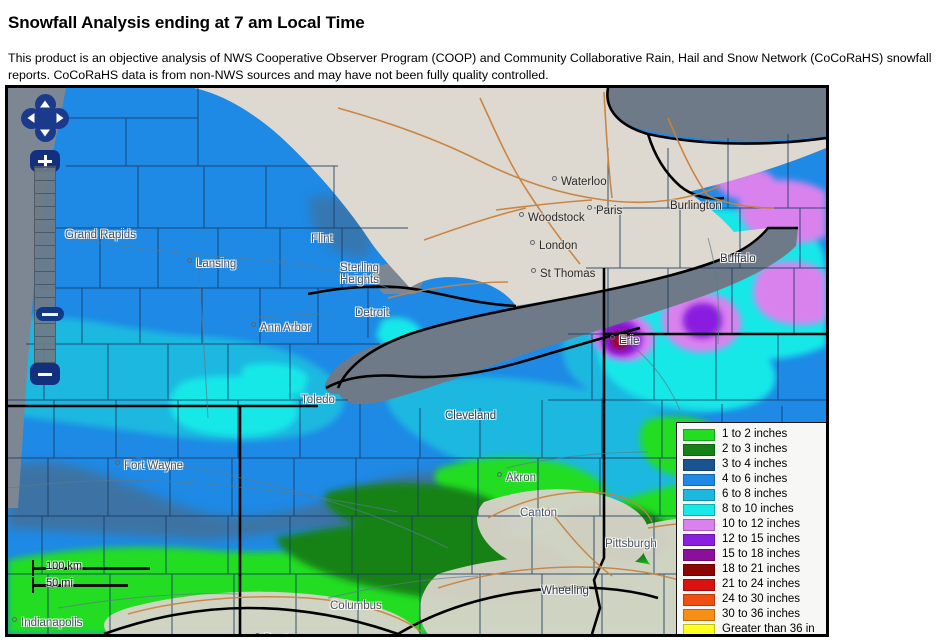 The image size is (947, 642). What do you see at coordinates (92, 585) in the screenshot?
I see `scale-bar-mi: 50 mi` at bounding box center [92, 585].